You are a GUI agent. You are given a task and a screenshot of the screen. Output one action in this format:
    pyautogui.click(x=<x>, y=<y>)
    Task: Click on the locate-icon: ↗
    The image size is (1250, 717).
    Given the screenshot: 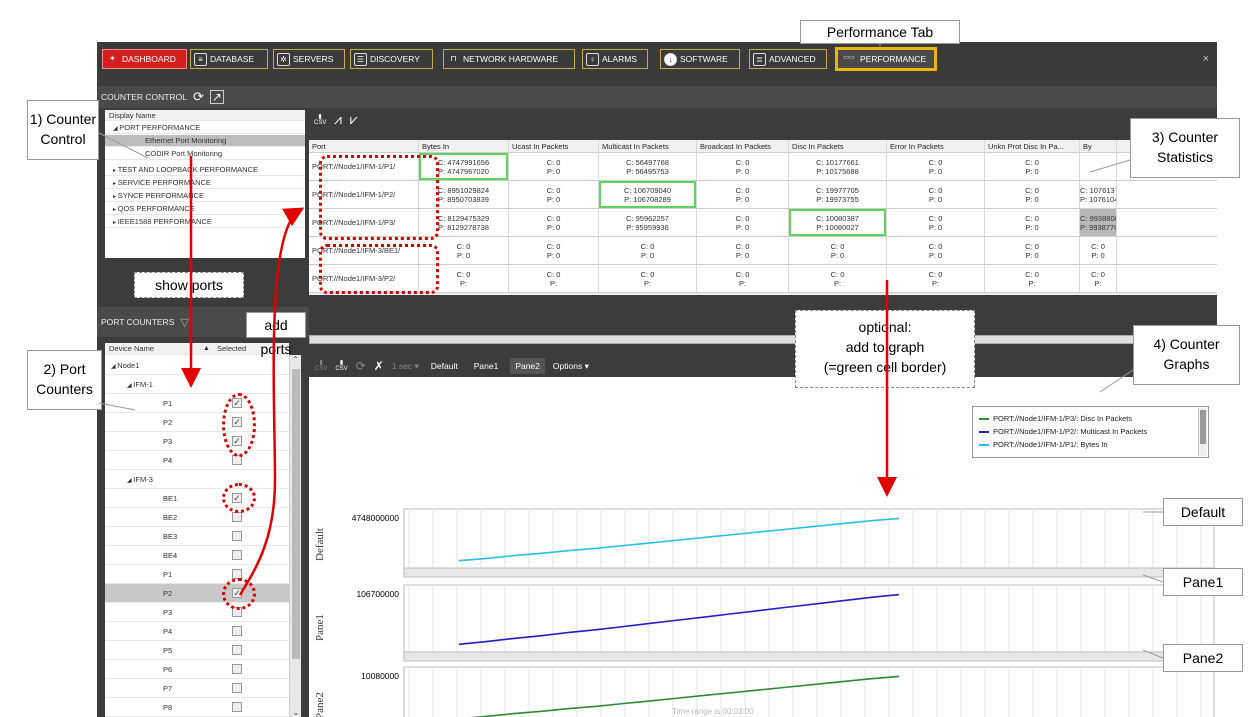 What is the action you would take?
    pyautogui.click(x=216, y=97)
    